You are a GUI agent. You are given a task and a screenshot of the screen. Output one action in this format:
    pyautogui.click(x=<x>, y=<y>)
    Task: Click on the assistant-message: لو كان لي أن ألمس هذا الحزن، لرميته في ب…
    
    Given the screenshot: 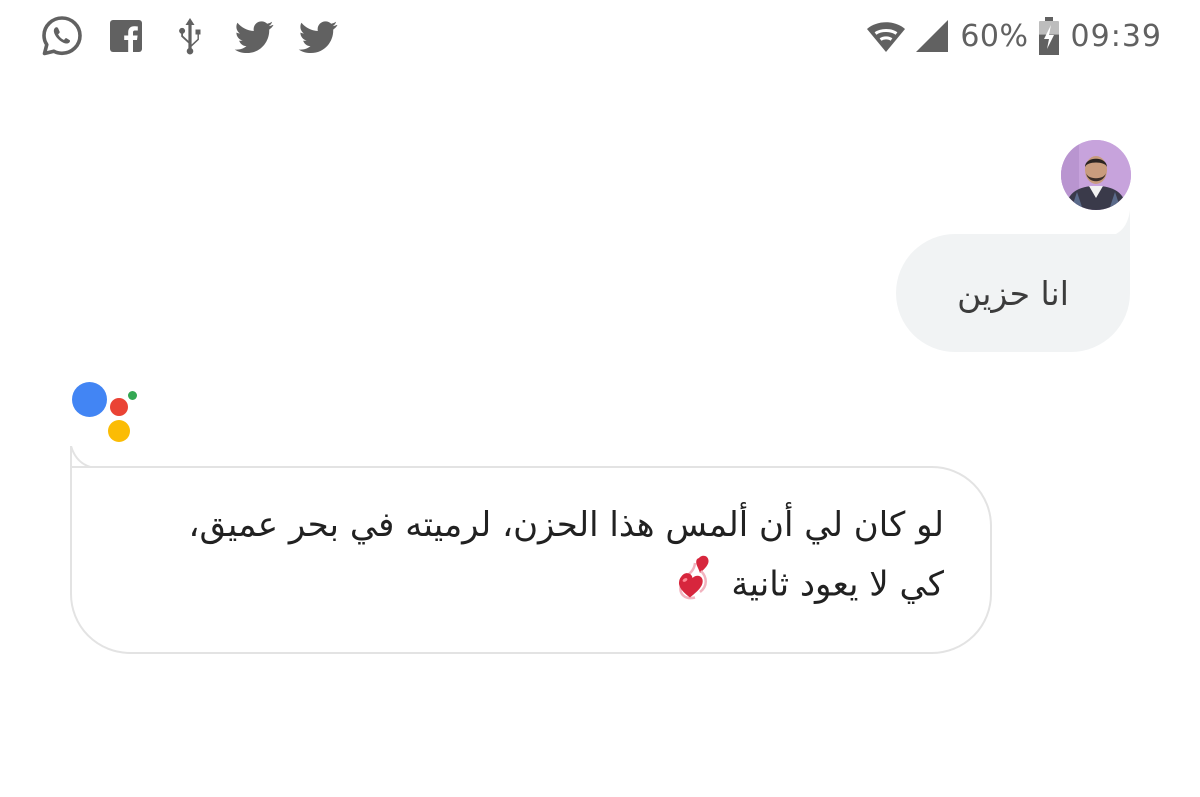 What is the action you would take?
    pyautogui.click(x=543, y=557)
    